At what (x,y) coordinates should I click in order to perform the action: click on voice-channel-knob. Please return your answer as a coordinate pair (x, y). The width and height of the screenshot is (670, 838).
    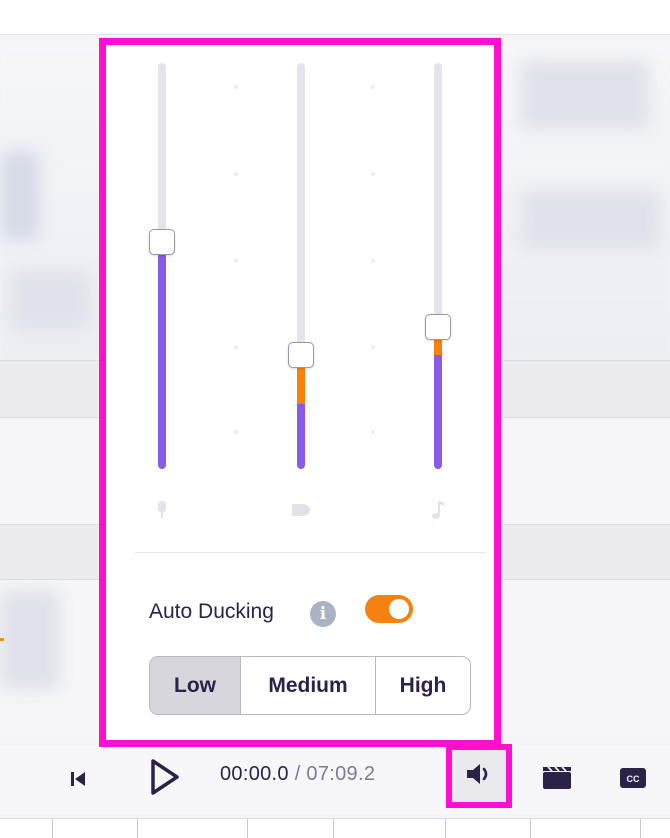
    Looking at the image, I should click on (162, 242).